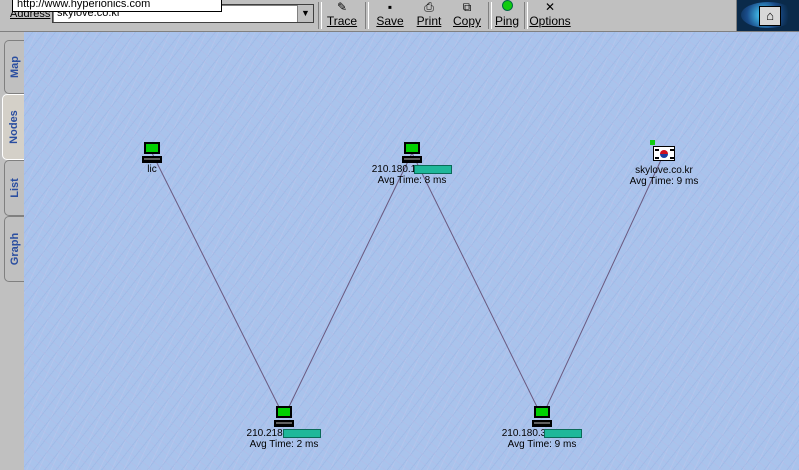  I want to click on url-tooltip: http://www.hyperionics.com, so click(117, 6).